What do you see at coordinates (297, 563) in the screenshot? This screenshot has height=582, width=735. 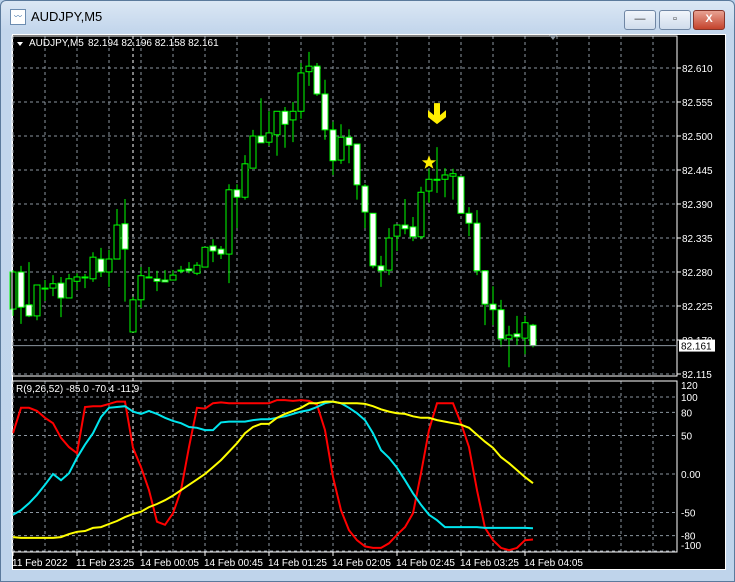 I see `time-tick-label: 14 Feb 01:25` at bounding box center [297, 563].